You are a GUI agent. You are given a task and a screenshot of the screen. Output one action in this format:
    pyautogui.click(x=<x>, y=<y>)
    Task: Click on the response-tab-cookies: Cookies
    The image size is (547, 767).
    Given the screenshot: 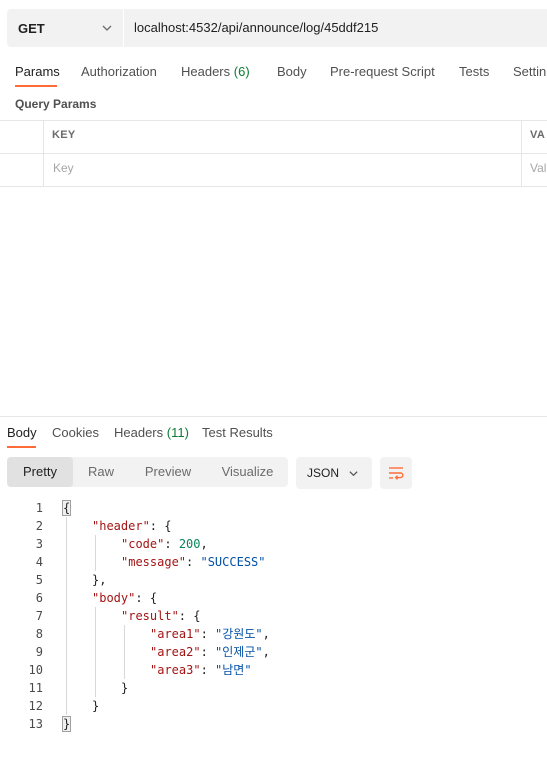 What is the action you would take?
    pyautogui.click(x=75, y=432)
    